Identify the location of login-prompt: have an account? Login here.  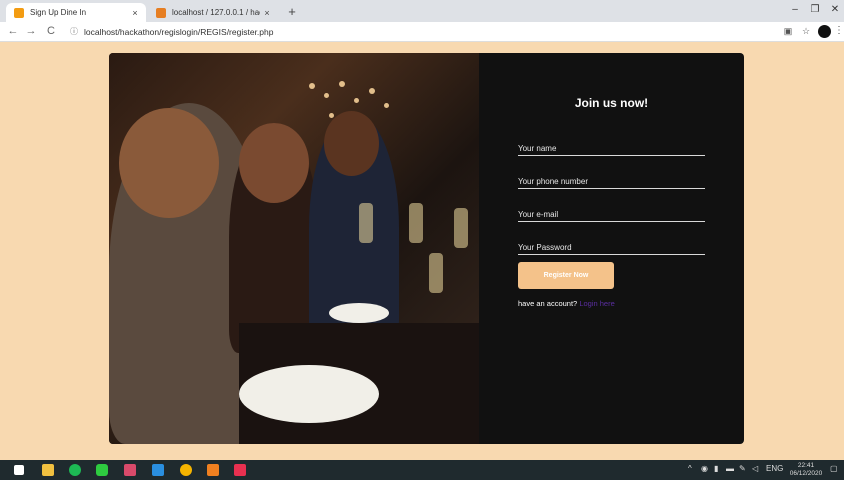
(566, 303).